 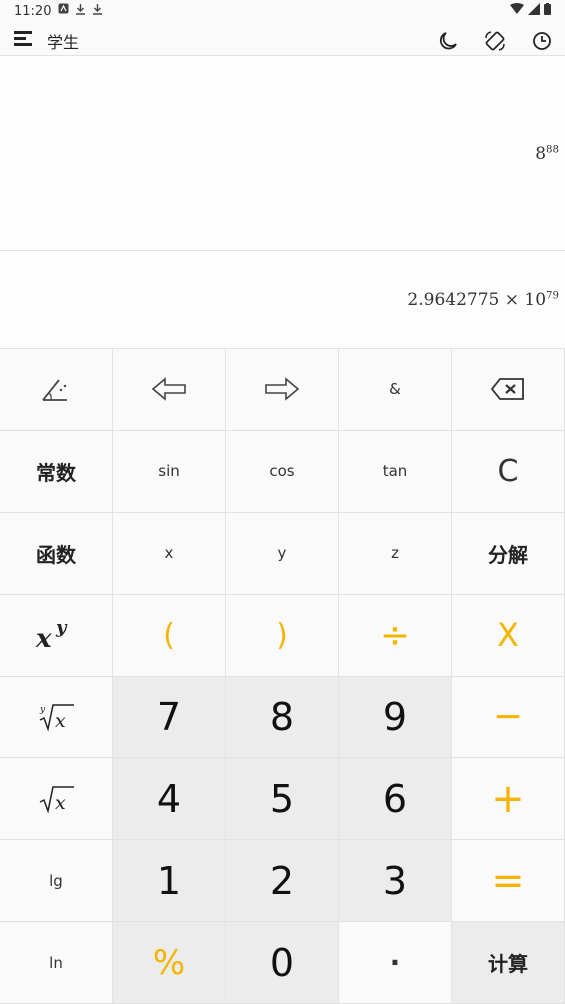 I want to click on arrow-right-icon, so click(x=282, y=389).